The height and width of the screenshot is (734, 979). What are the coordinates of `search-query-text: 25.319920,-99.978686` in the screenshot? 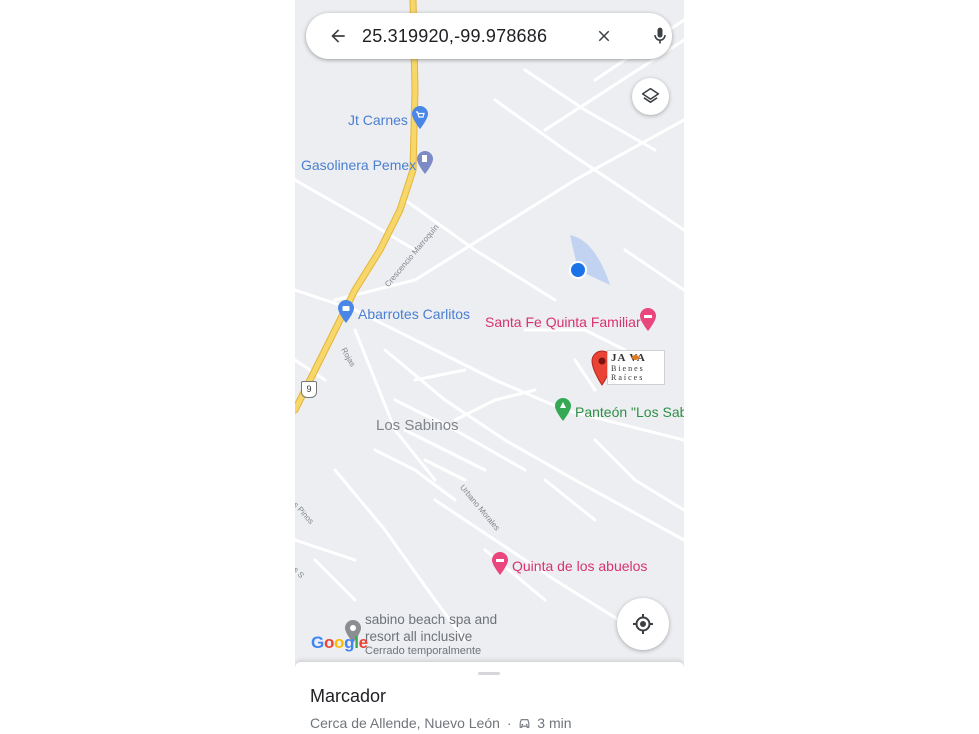 It's located at (454, 36).